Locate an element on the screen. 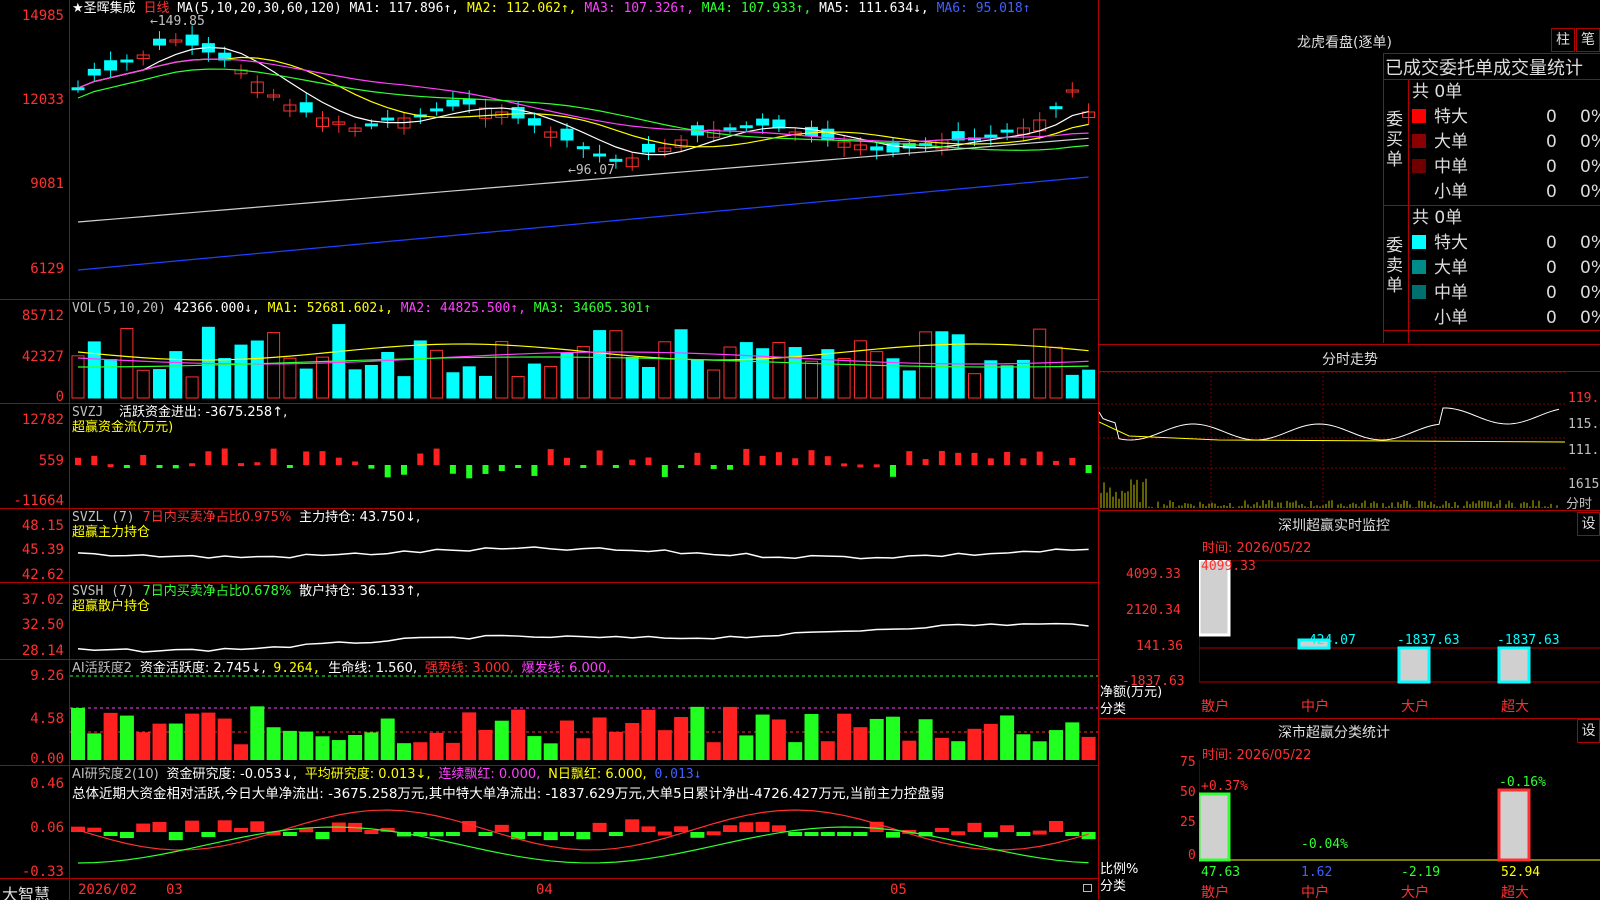 The image size is (1600, 900). sz-bar-value: 4099.33 is located at coordinates (1228, 567).